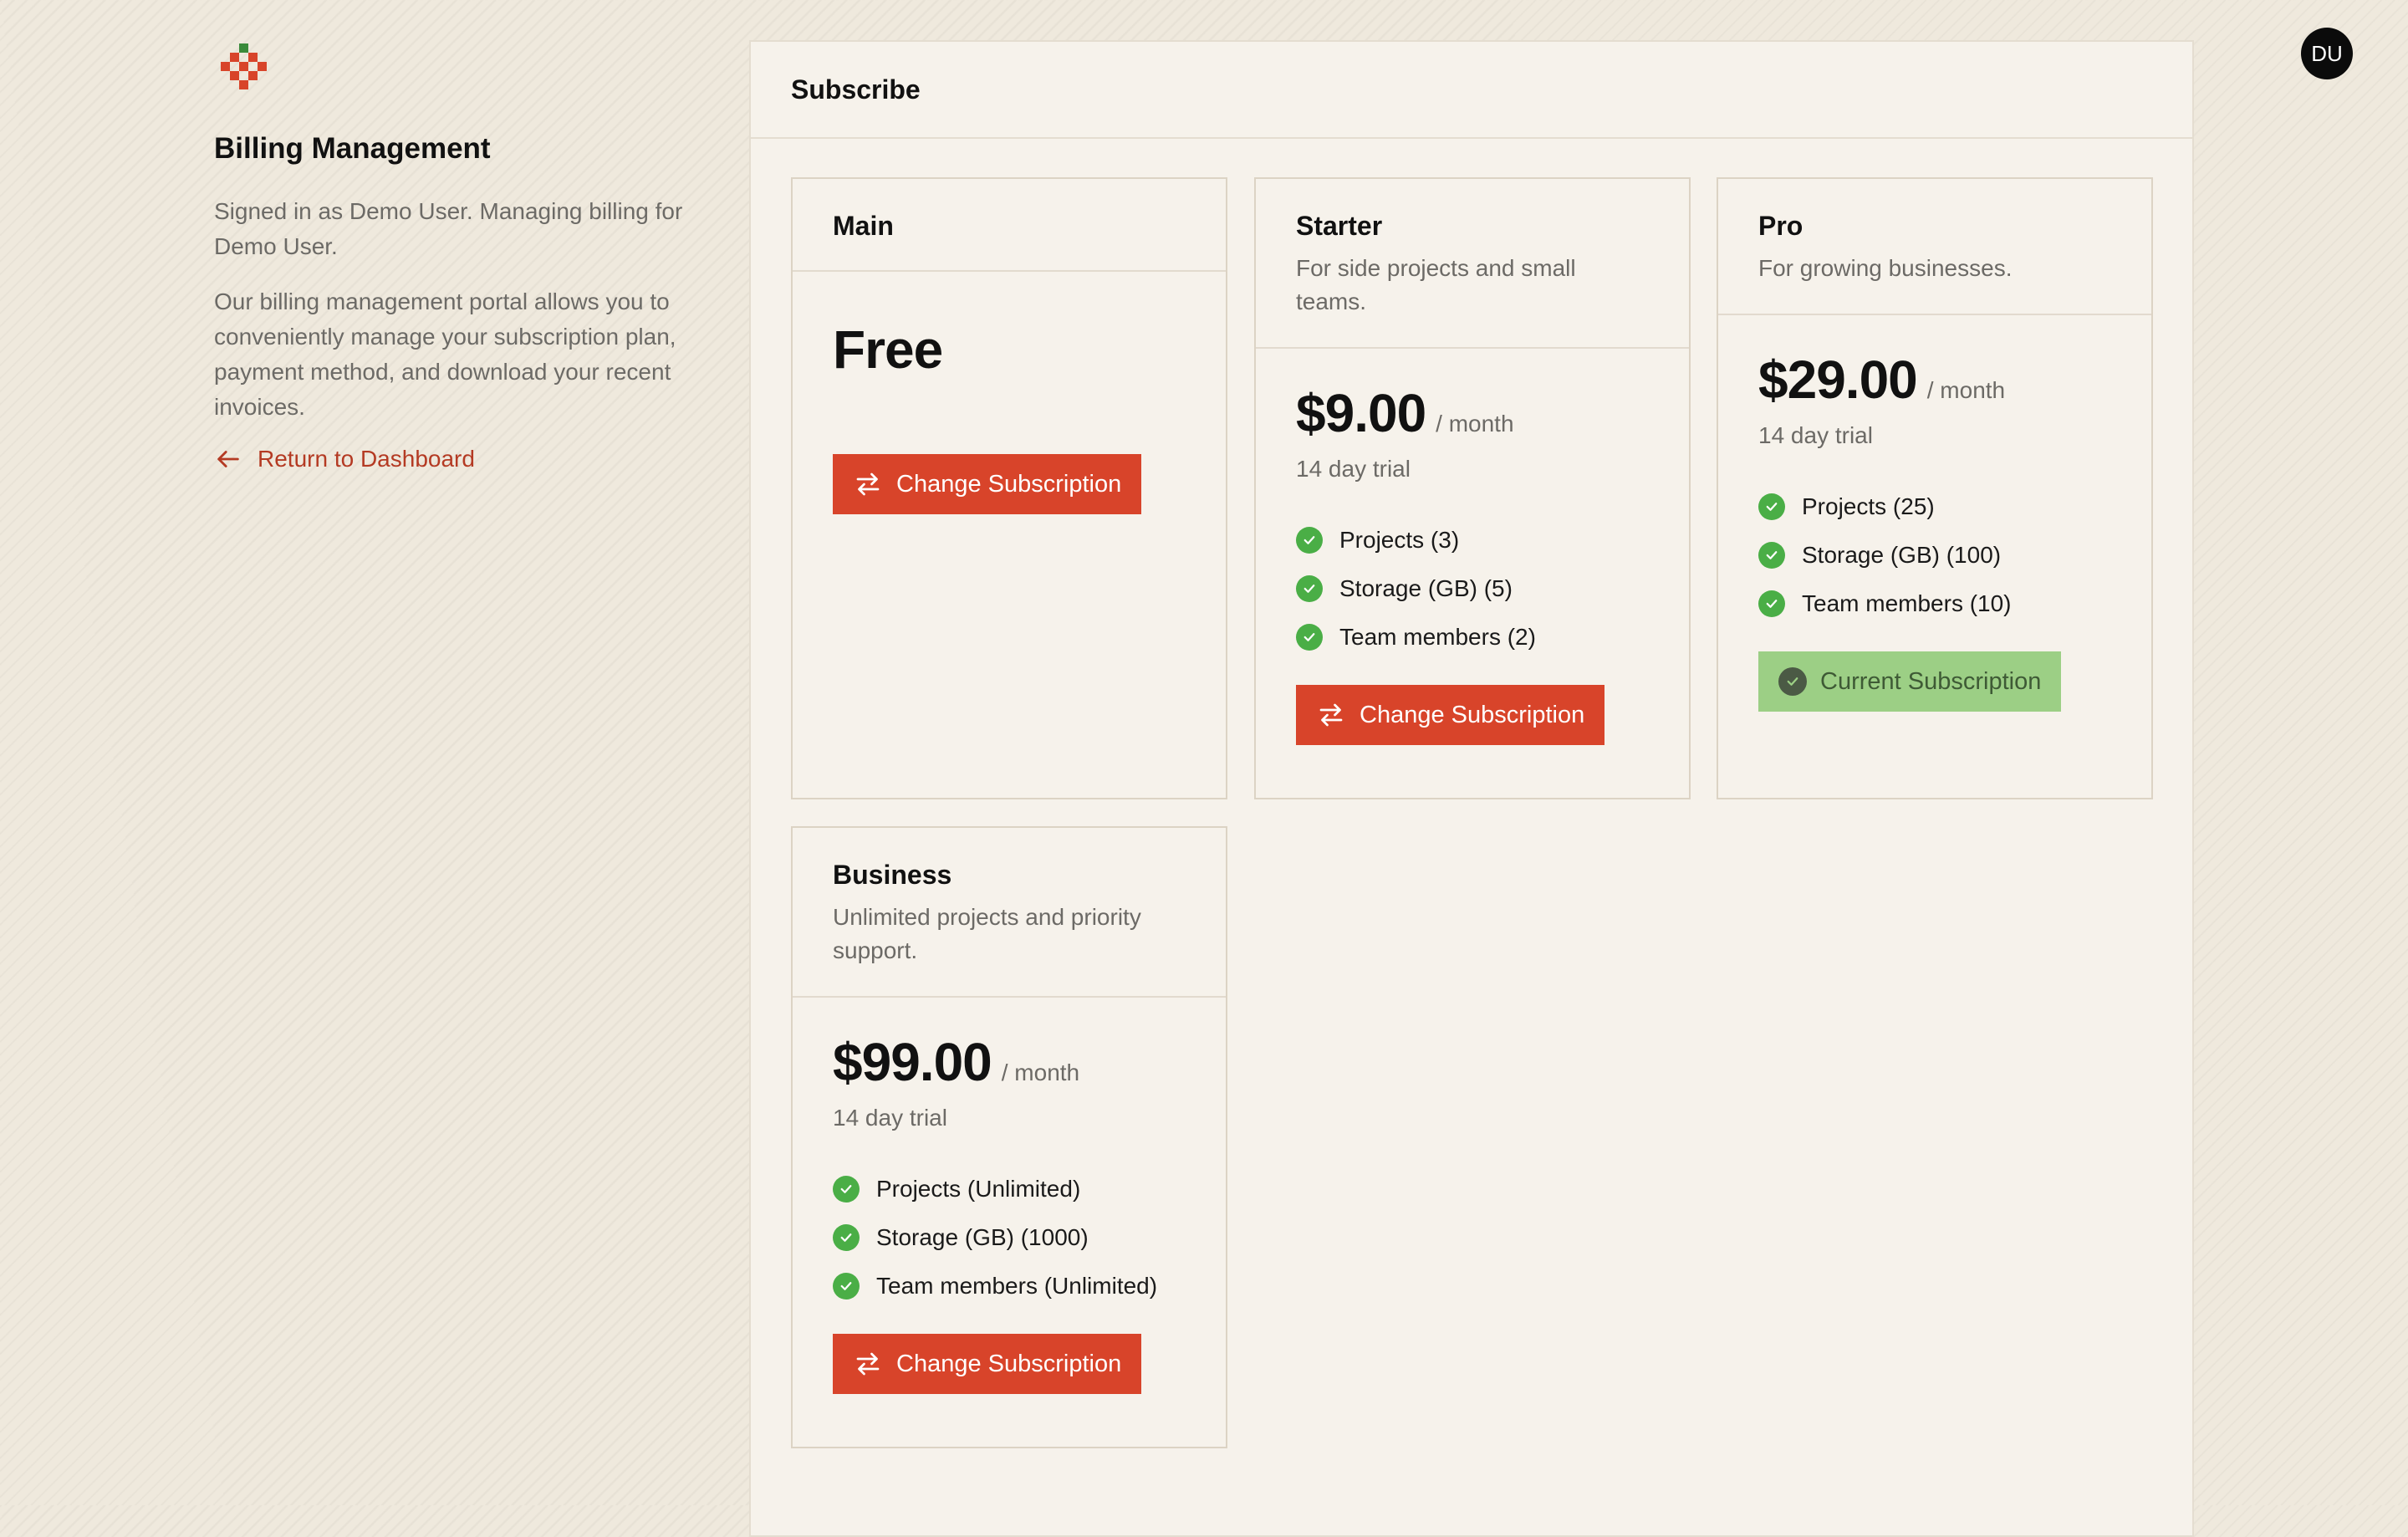 The image size is (2408, 1537). What do you see at coordinates (1935, 247) in the screenshot?
I see `plan-header: Pro For growing businesses.` at bounding box center [1935, 247].